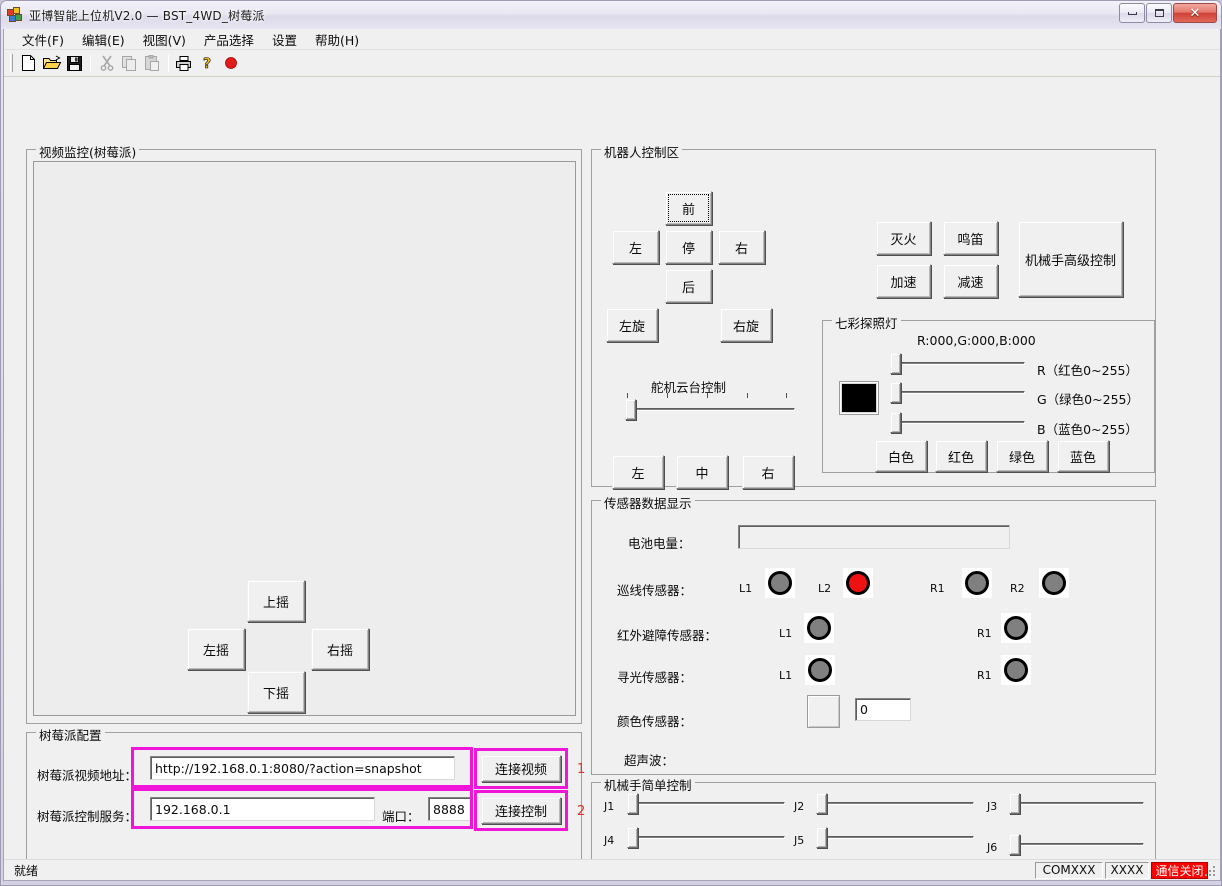 The image size is (1222, 886). What do you see at coordinates (711, 837) in the screenshot?
I see `joint-j4-slider-track` at bounding box center [711, 837].